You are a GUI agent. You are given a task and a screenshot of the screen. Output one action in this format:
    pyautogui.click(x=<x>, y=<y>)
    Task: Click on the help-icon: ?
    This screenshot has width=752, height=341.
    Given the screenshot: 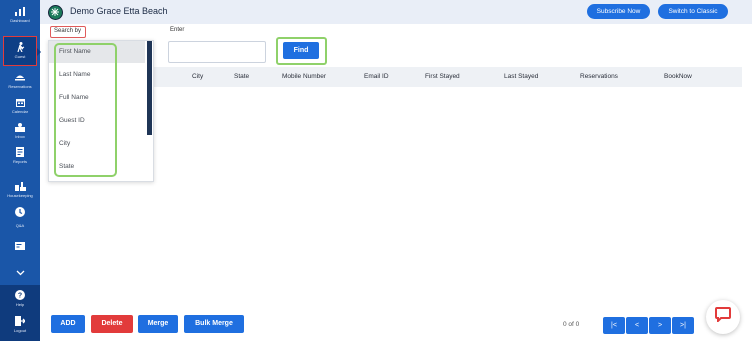 What is the action you would take?
    pyautogui.click(x=20, y=295)
    